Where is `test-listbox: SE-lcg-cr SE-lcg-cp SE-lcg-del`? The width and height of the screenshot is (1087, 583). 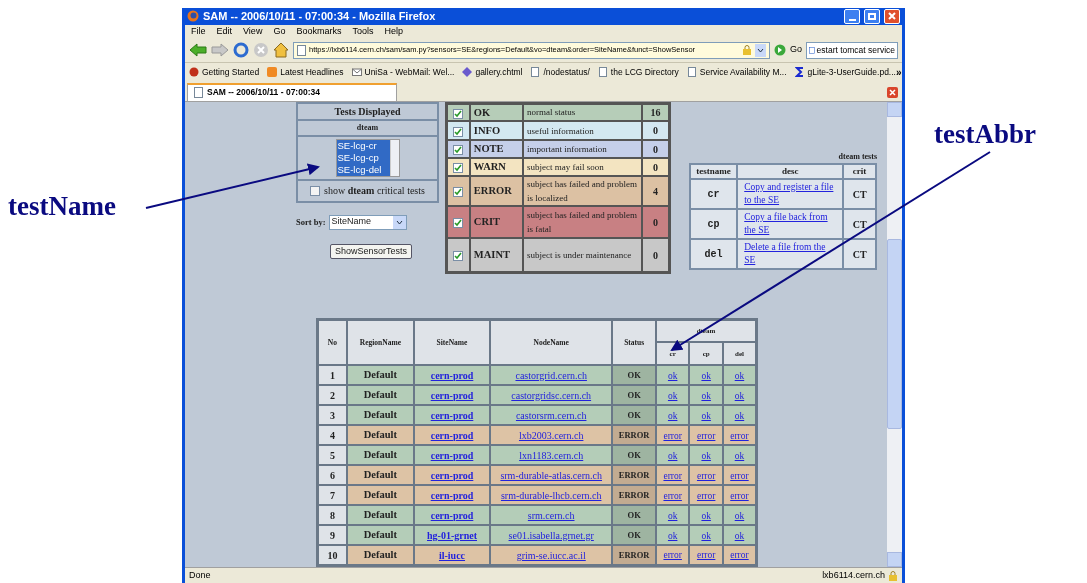 test-listbox: SE-lcg-cr SE-lcg-cp SE-lcg-del is located at coordinates (367, 157).